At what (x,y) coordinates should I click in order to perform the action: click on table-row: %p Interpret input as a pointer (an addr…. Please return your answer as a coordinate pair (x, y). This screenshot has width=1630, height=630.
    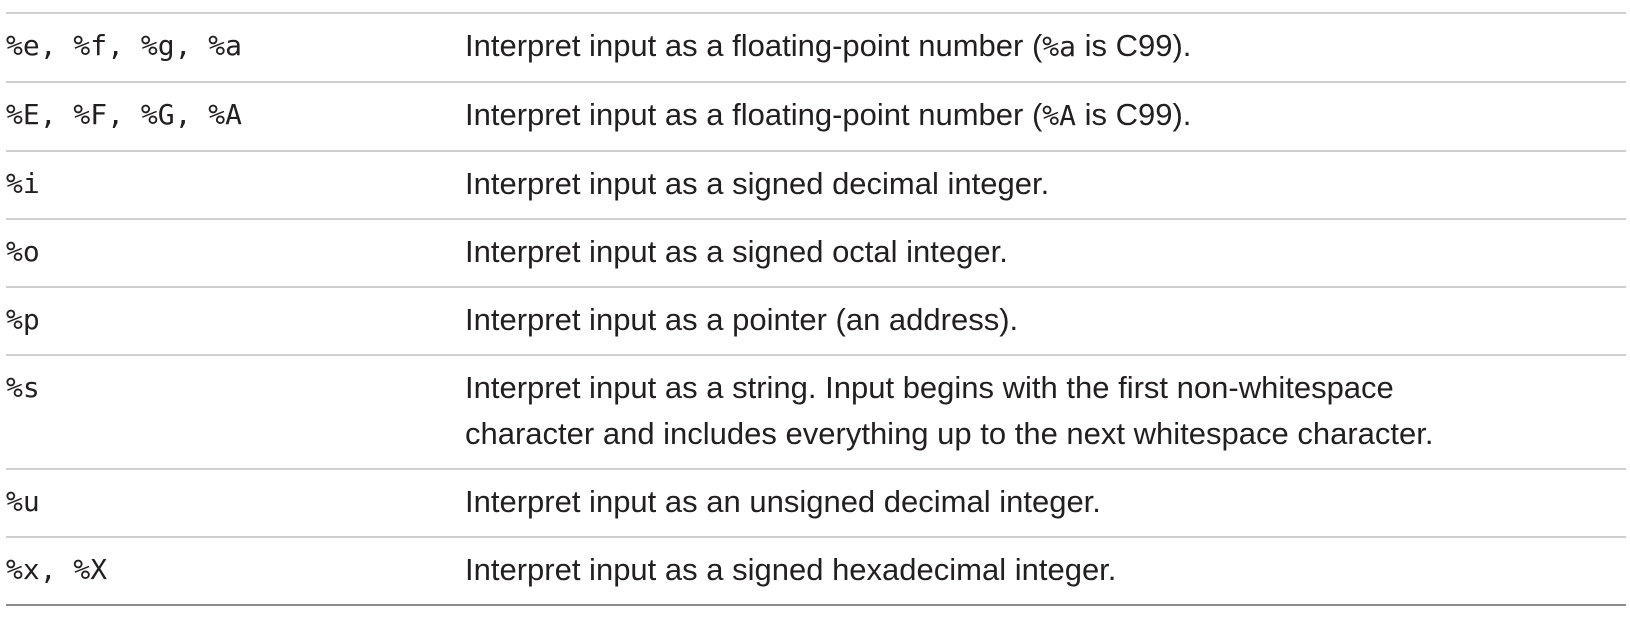
    Looking at the image, I should click on (816, 321).